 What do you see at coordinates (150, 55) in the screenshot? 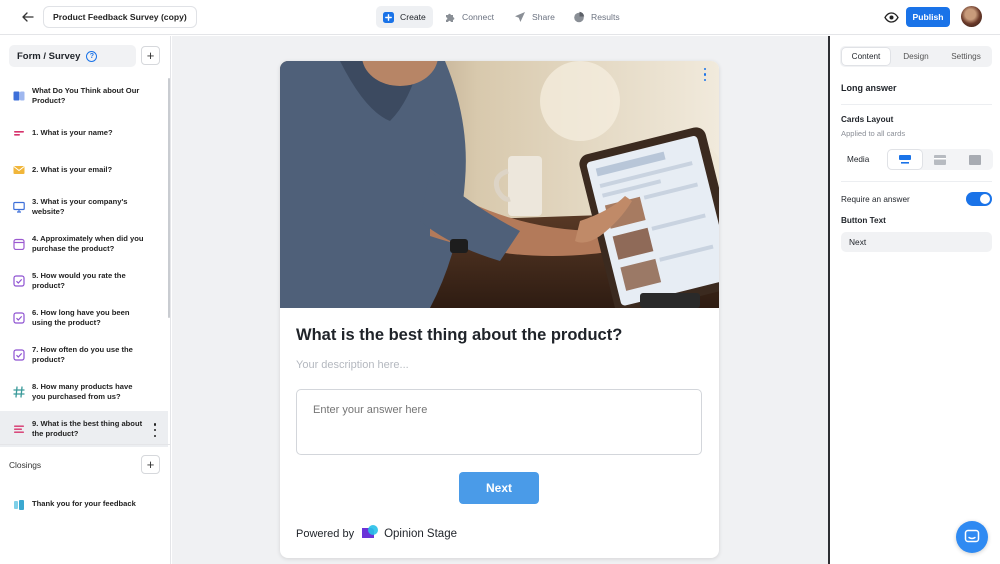
I see `add-question-button: +` at bounding box center [150, 55].